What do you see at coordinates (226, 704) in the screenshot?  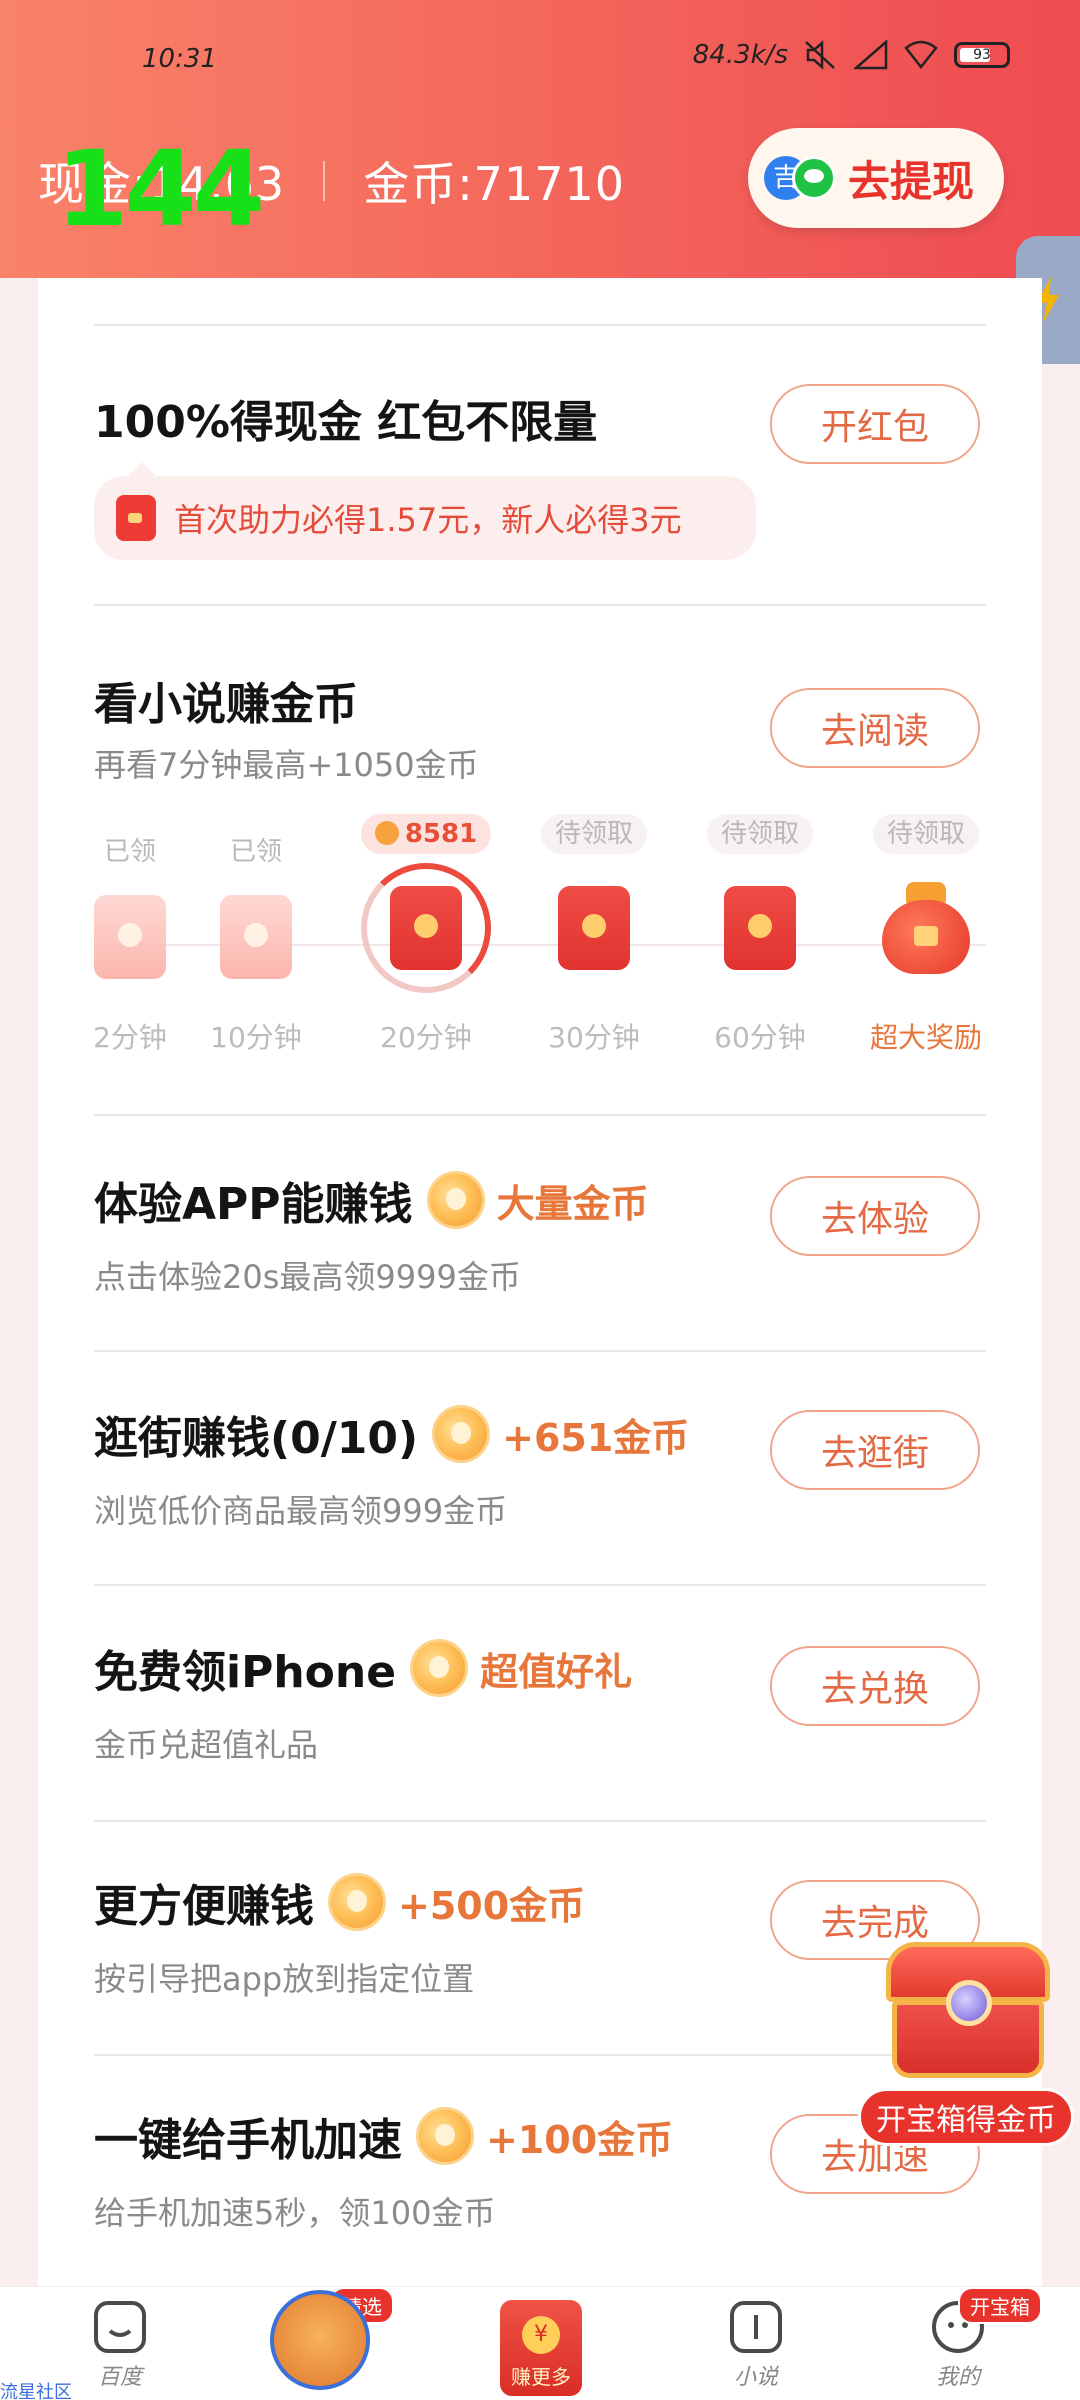 I see `task-title: 看小说赚金币` at bounding box center [226, 704].